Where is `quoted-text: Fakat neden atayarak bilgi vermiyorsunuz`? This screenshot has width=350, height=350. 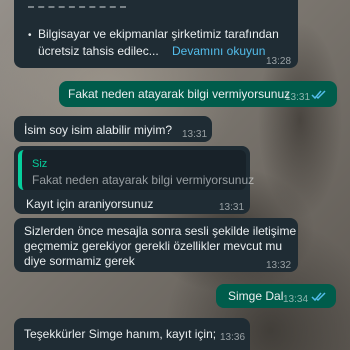 quoted-text: Fakat neden atayarak bilgi vermiyorsunuz is located at coordinates (143, 180).